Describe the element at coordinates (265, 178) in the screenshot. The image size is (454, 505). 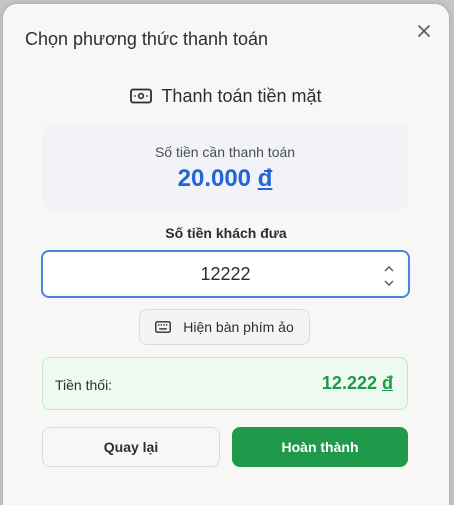
I see `amount-due-currency: đ` at that location.